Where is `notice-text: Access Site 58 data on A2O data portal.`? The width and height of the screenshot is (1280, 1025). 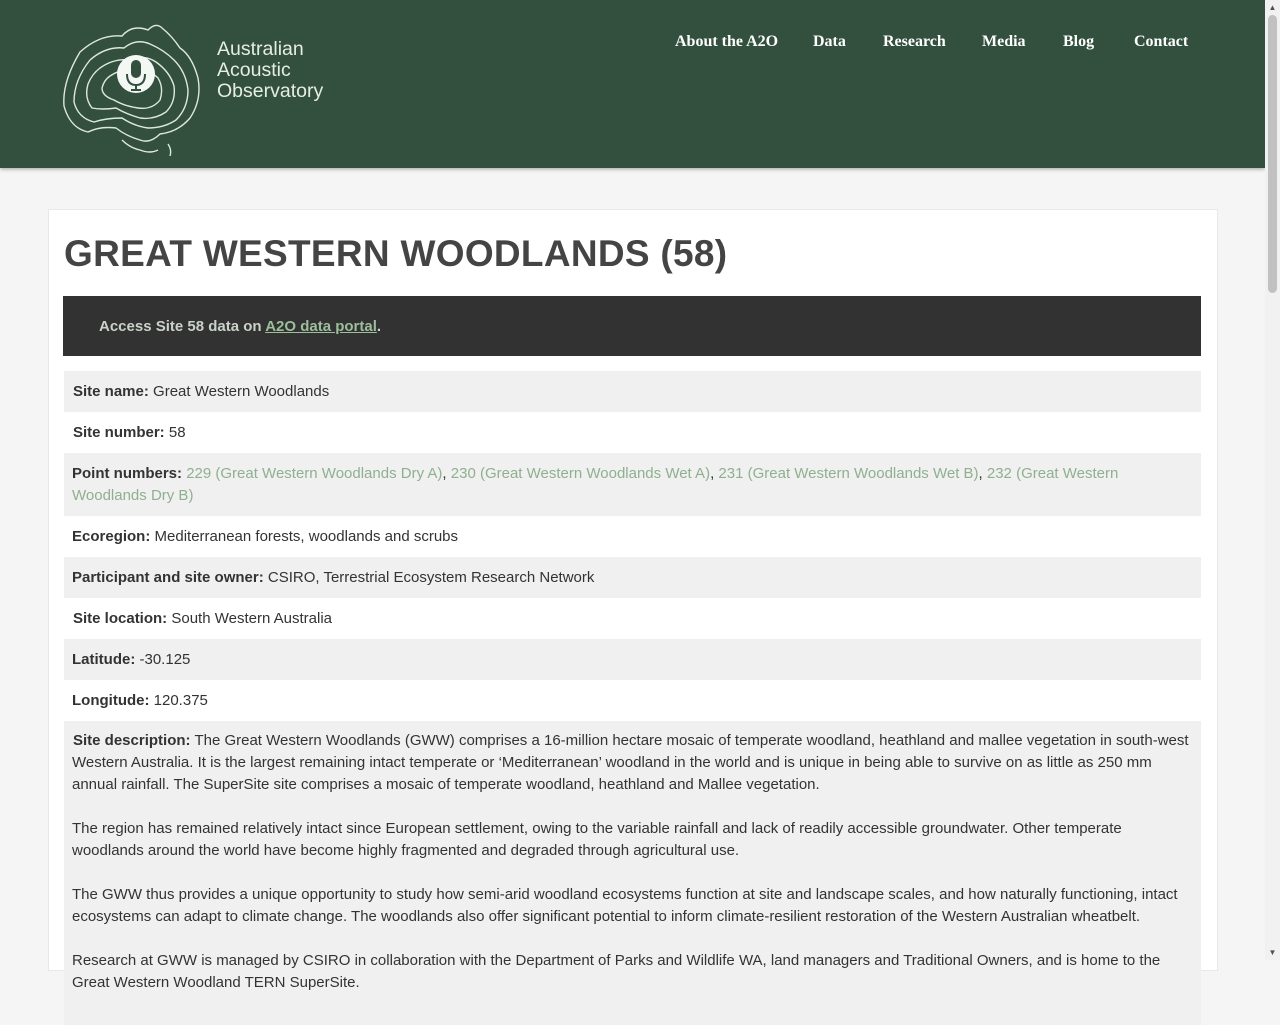
notice-text: Access Site 58 data on A2O data portal. is located at coordinates (240, 326).